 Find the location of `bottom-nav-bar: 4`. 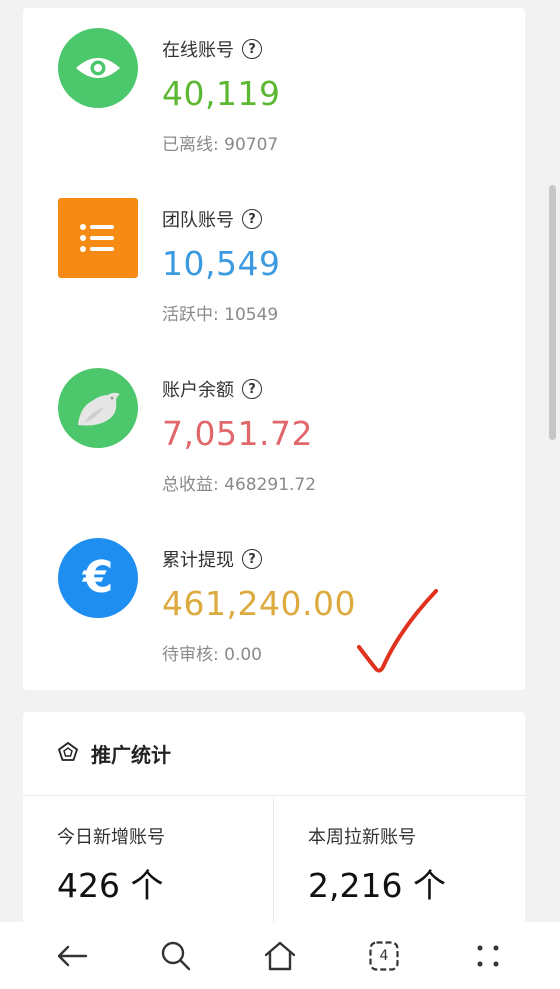

bottom-nav-bar: 4 is located at coordinates (280, 955).